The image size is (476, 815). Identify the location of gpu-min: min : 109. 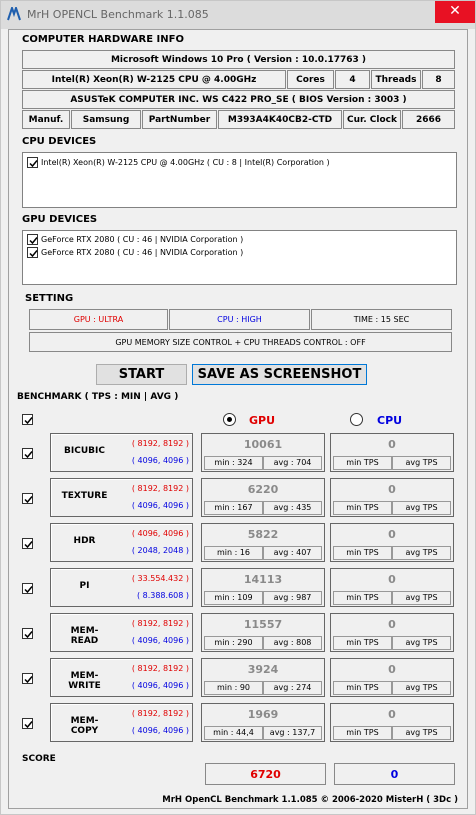
(233, 598).